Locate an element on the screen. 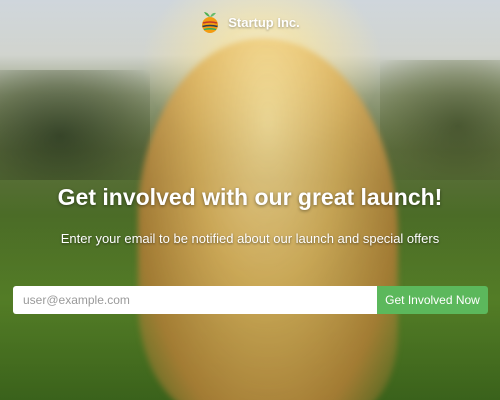 Image resolution: width=500 pixels, height=400 pixels. signup-form: Get Involved Now is located at coordinates (250, 300).